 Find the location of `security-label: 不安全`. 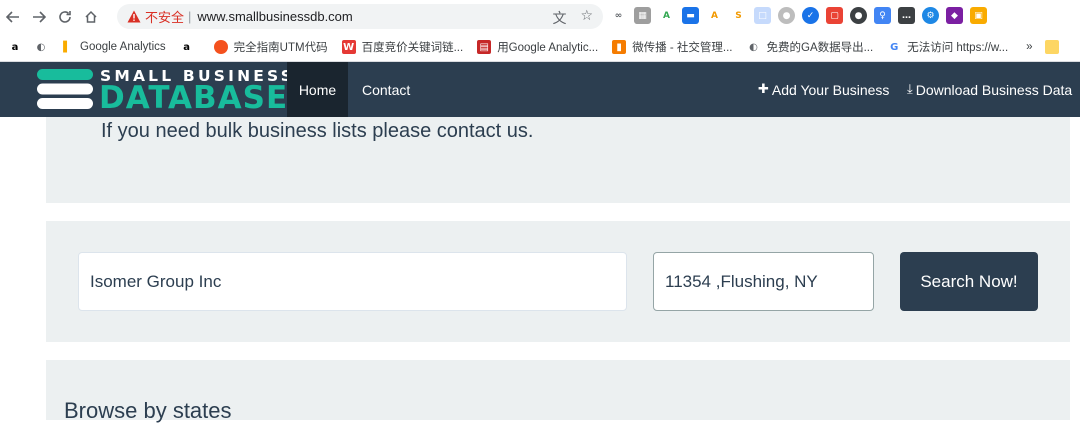

security-label: 不安全 is located at coordinates (164, 16).